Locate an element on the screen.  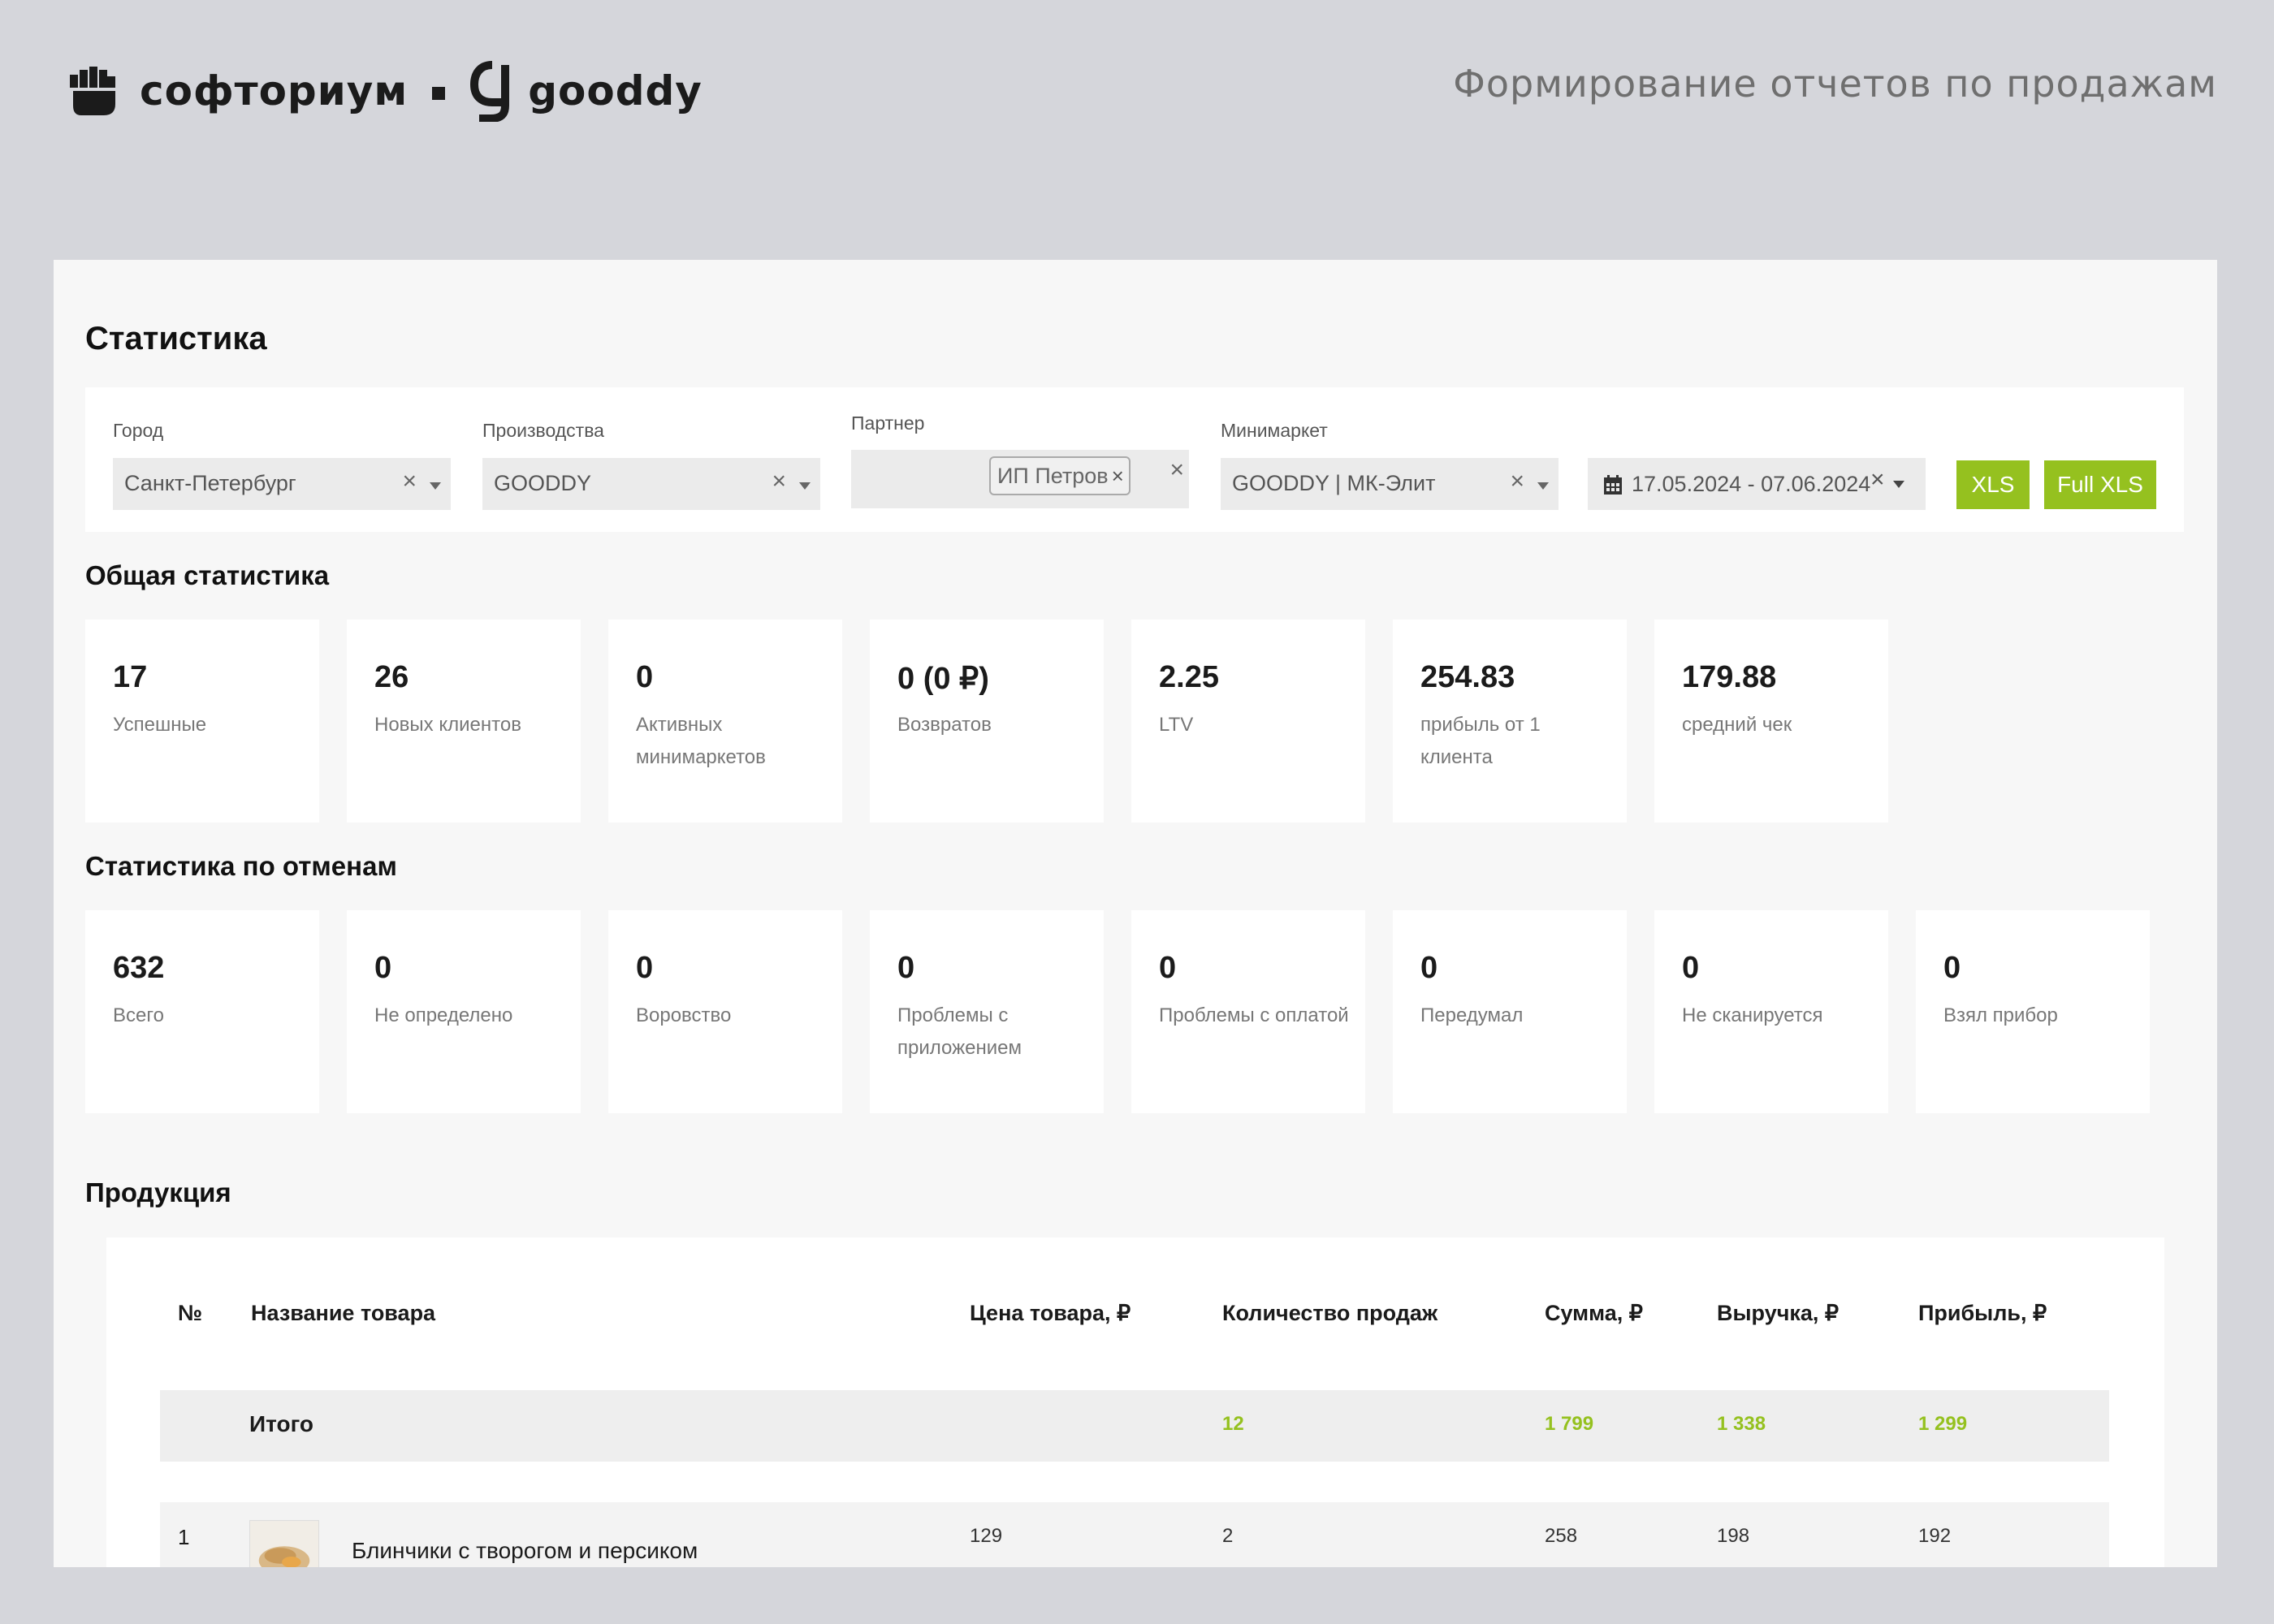
cancel-card-theft: 0 Воровство is located at coordinates (725, 1012).